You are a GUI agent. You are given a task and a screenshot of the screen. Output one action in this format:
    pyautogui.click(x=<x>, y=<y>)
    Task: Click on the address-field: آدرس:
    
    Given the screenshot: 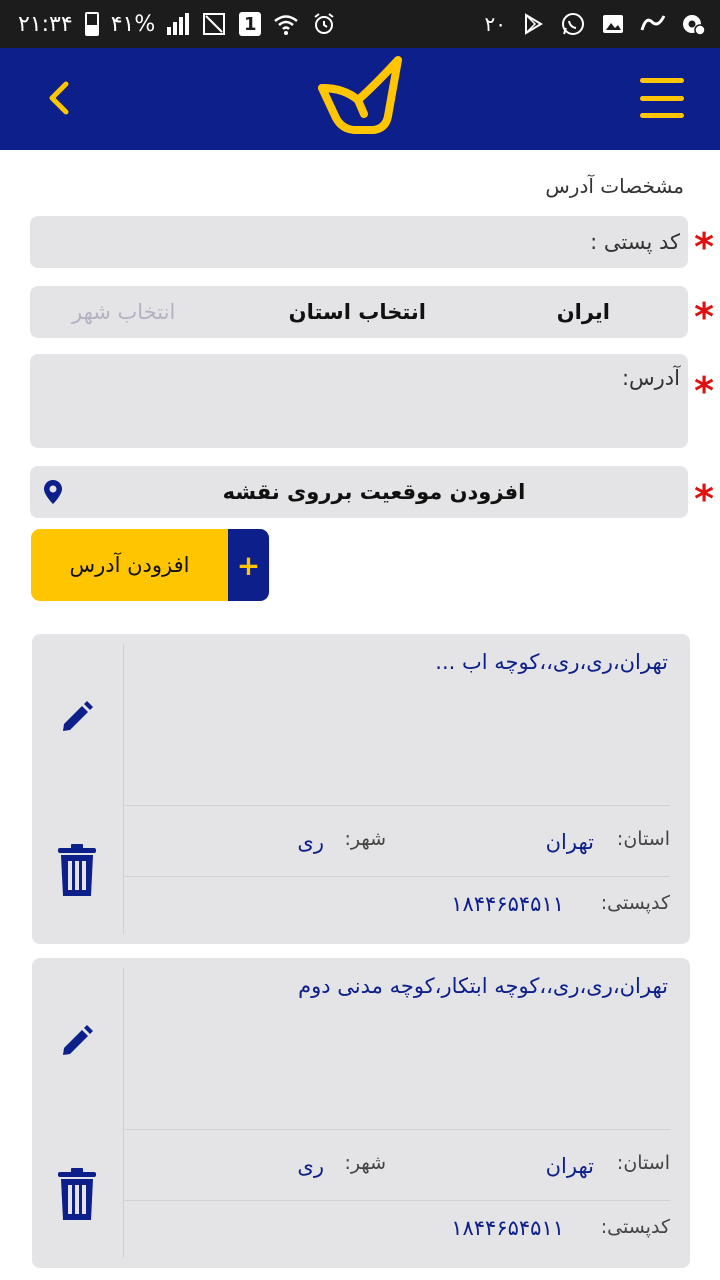 What is the action you would take?
    pyautogui.click(x=359, y=401)
    